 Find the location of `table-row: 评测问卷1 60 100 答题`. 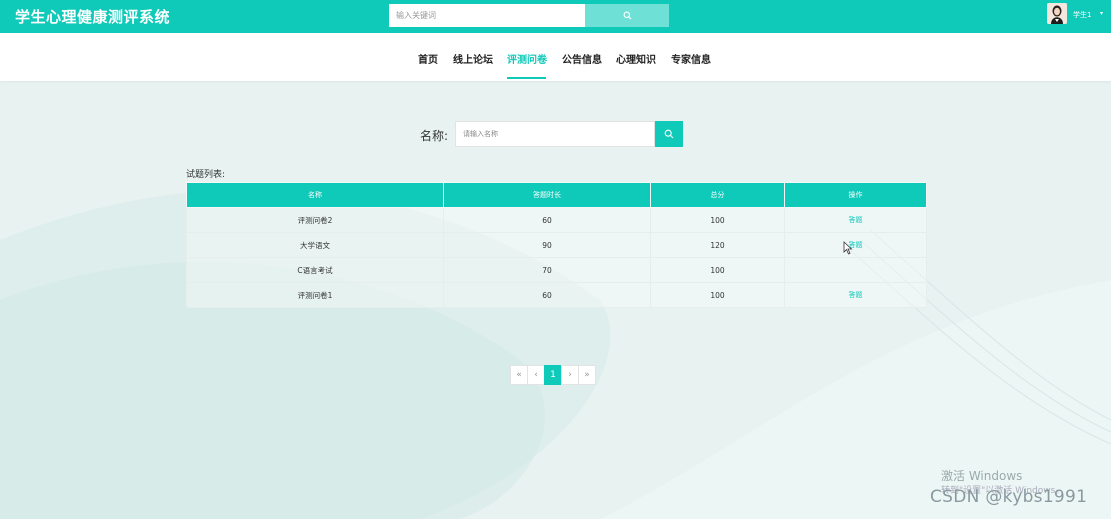

table-row: 评测问卷1 60 100 答题 is located at coordinates (556, 295).